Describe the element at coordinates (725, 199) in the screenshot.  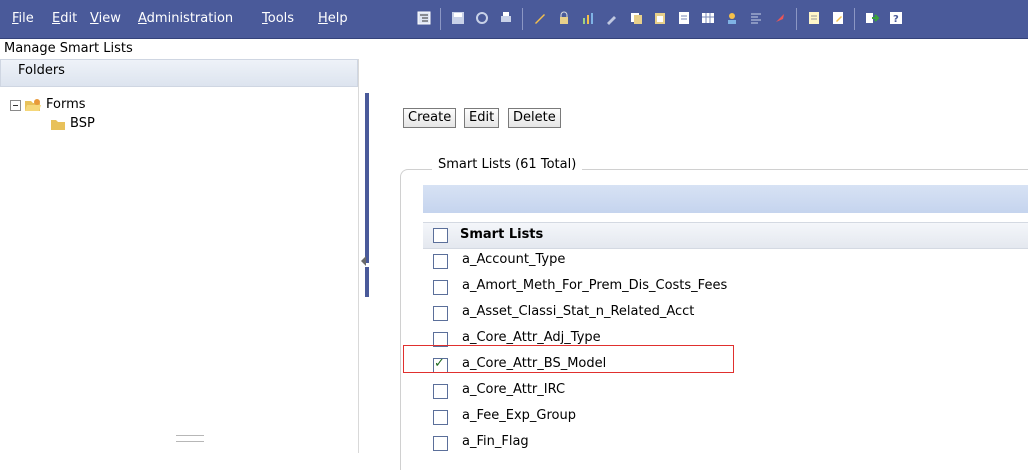
I see `grid-toolbar-strip` at that location.